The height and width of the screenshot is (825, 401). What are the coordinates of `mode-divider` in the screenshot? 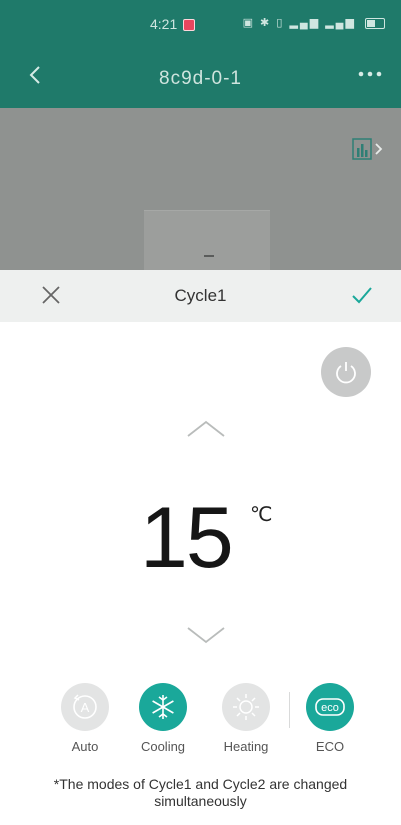 It's located at (289, 710).